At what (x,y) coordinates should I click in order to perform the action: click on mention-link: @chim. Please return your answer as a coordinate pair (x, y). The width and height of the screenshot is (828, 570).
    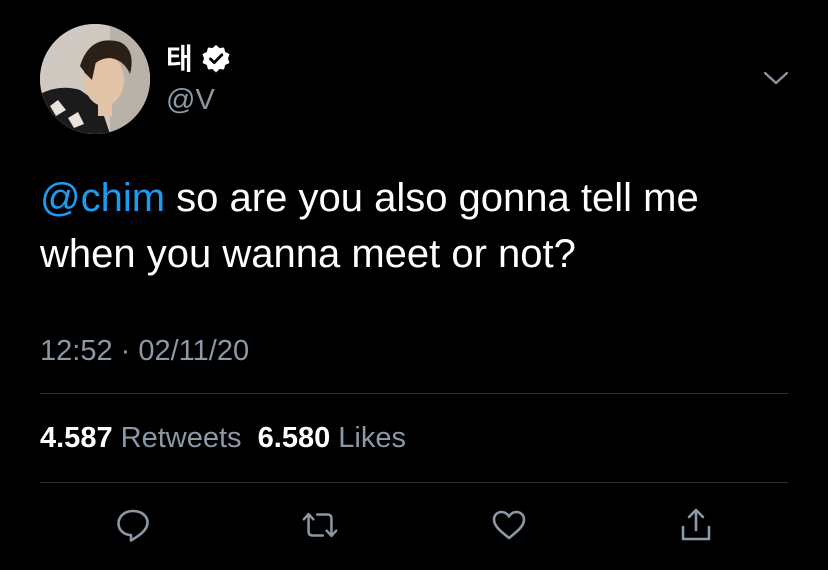
    Looking at the image, I should click on (102, 198).